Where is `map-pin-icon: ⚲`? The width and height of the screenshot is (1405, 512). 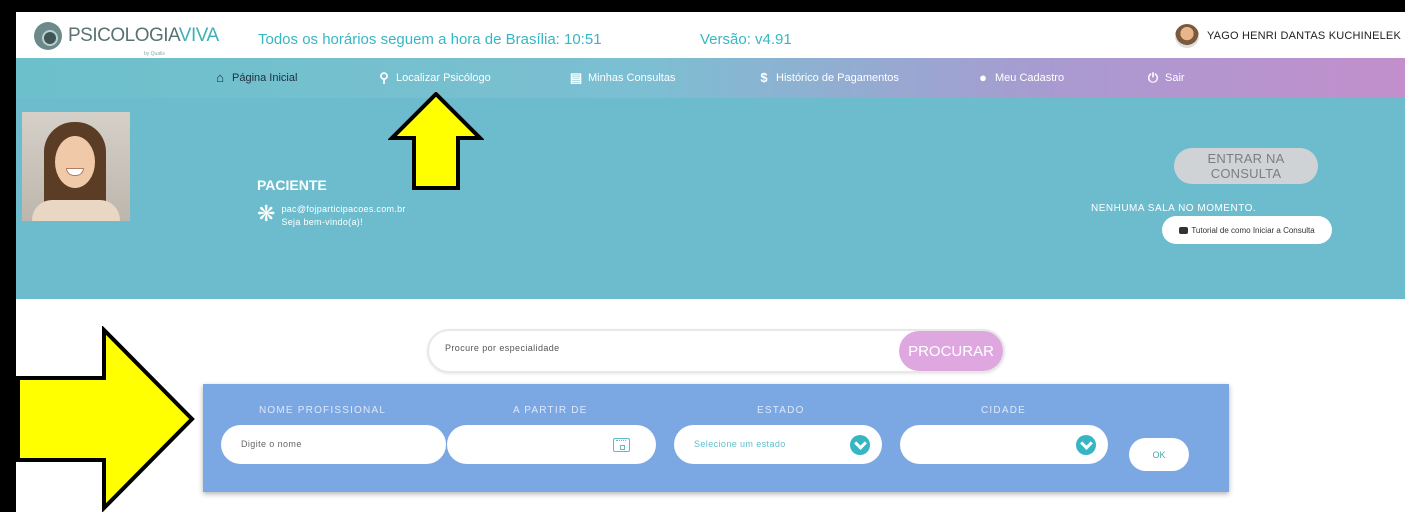 map-pin-icon: ⚲ is located at coordinates (384, 77).